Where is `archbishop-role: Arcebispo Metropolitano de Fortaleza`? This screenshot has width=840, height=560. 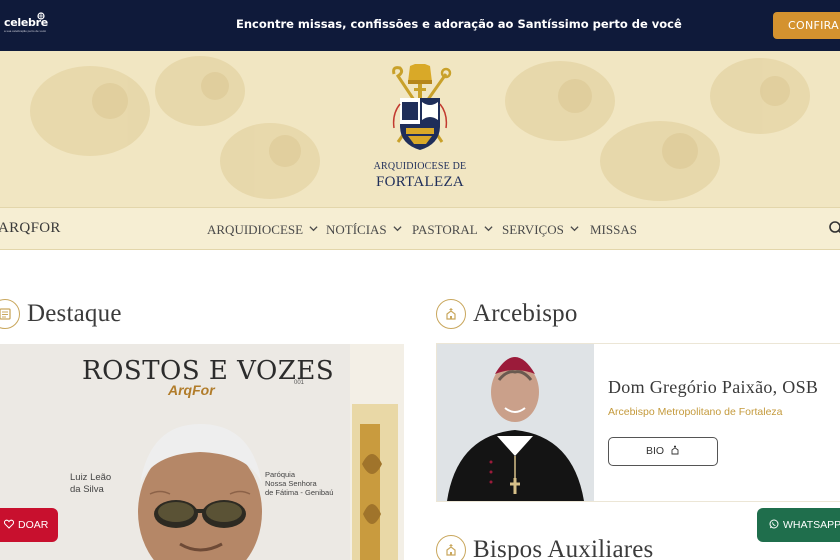
archbishop-role: Arcebispo Metropolitano de Fortaleza is located at coordinates (695, 412).